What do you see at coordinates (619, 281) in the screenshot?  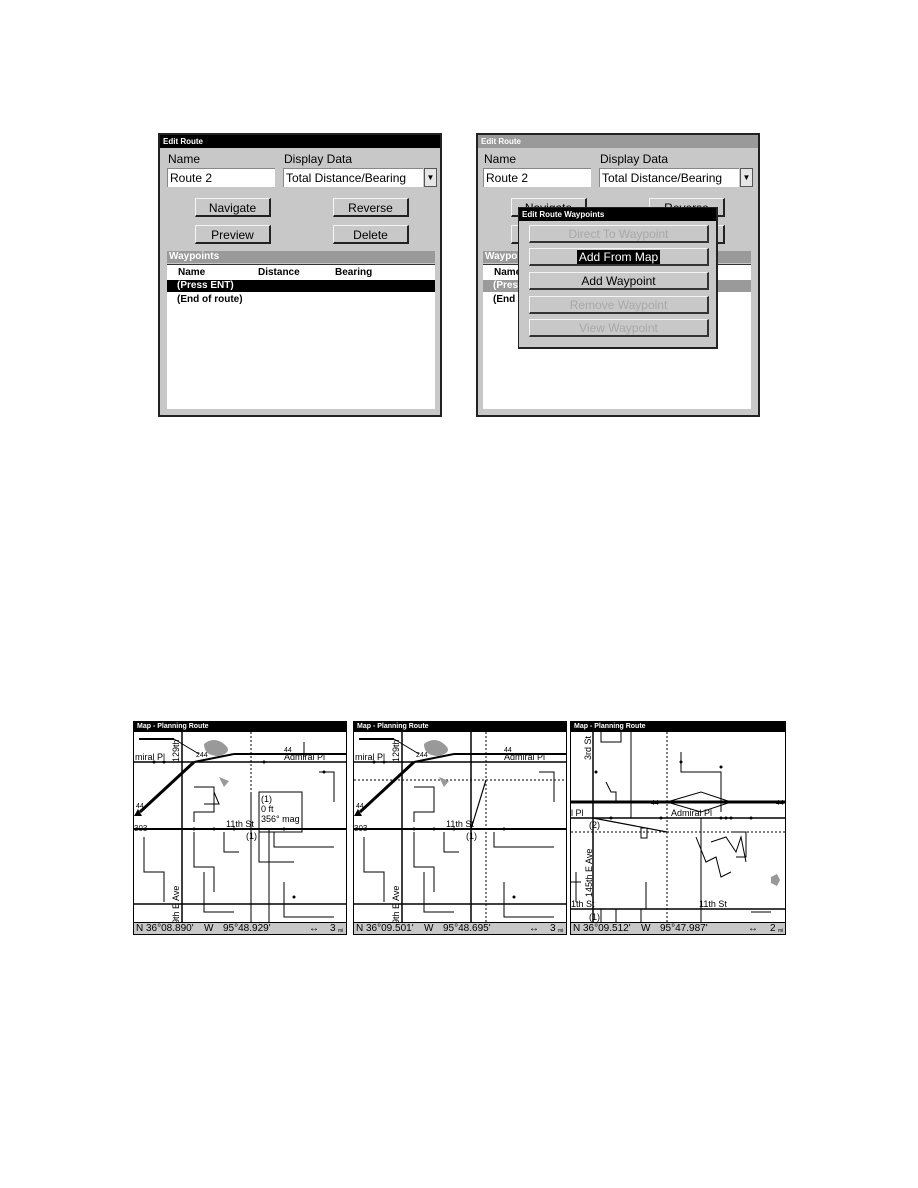 I see `add-waypoint-menu-item: Add Waypoint` at bounding box center [619, 281].